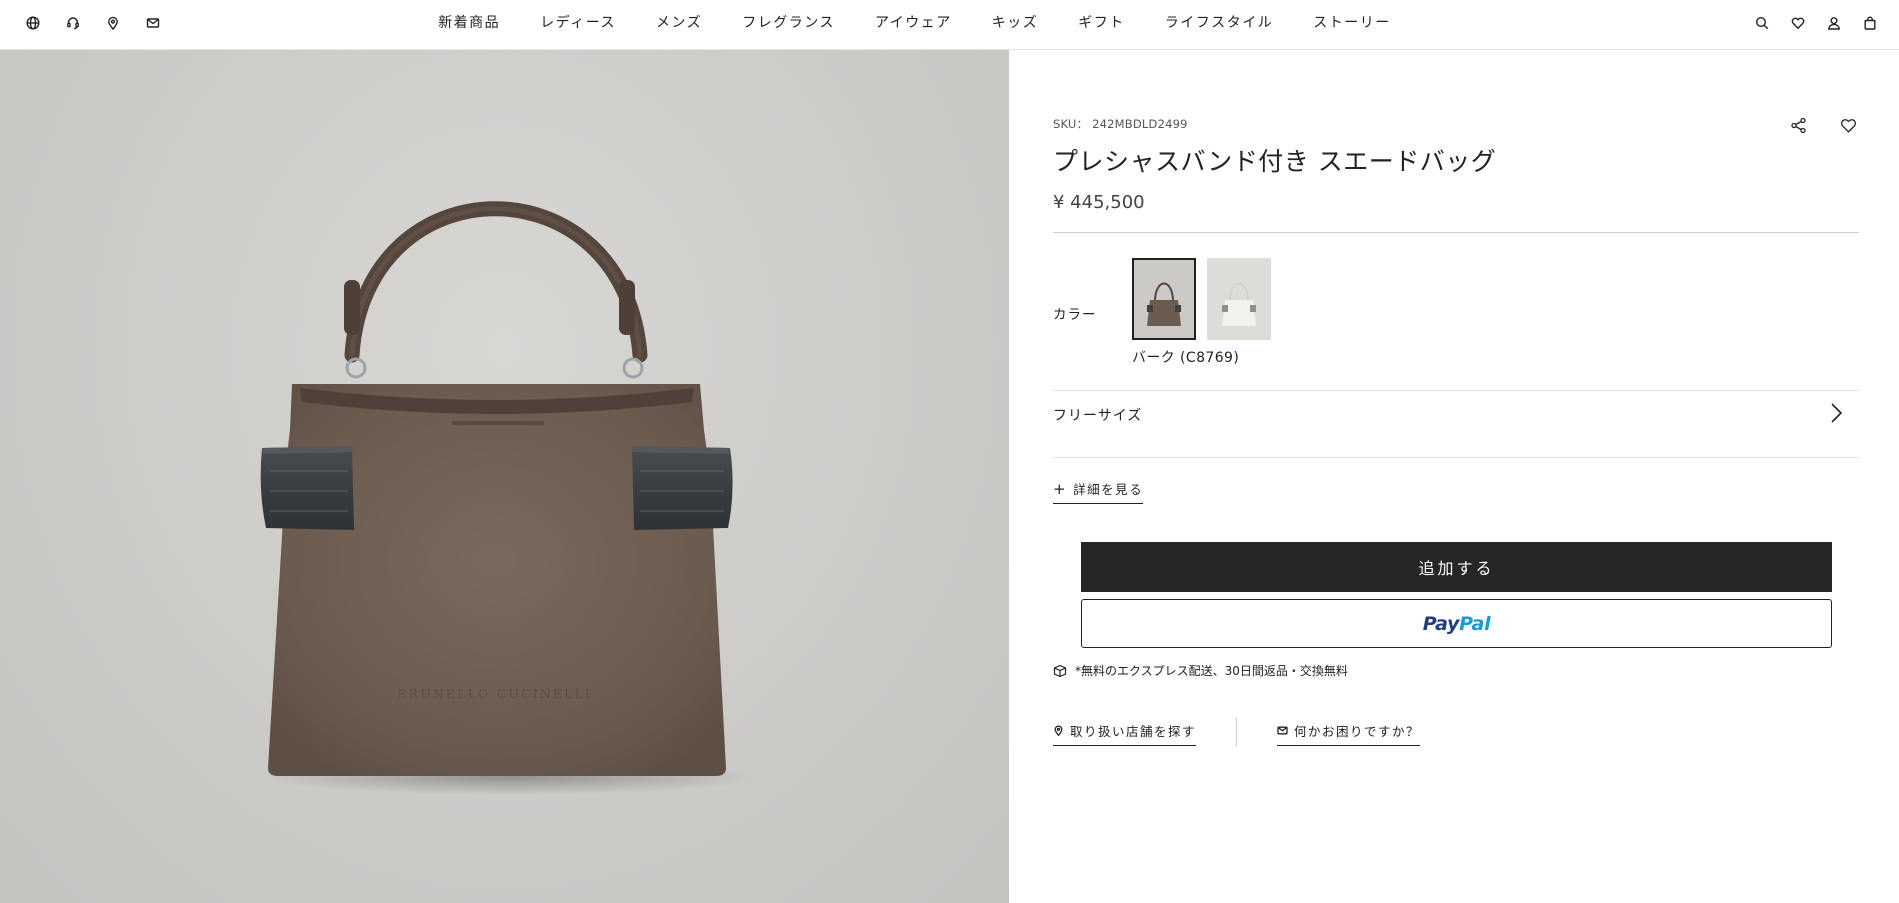 The height and width of the screenshot is (903, 1899). What do you see at coordinates (1060, 488) in the screenshot?
I see `plus-icon: +` at bounding box center [1060, 488].